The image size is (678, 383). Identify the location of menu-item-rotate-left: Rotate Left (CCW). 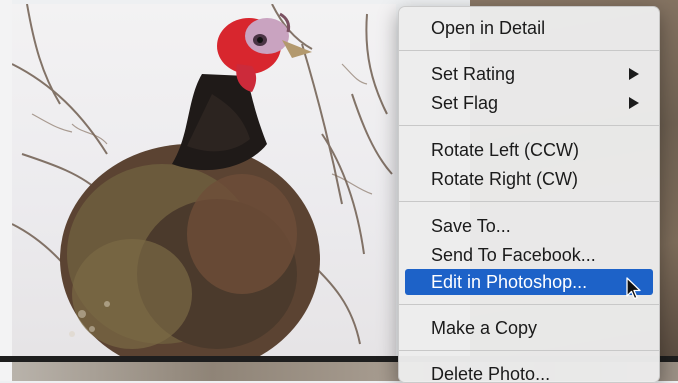
(529, 150).